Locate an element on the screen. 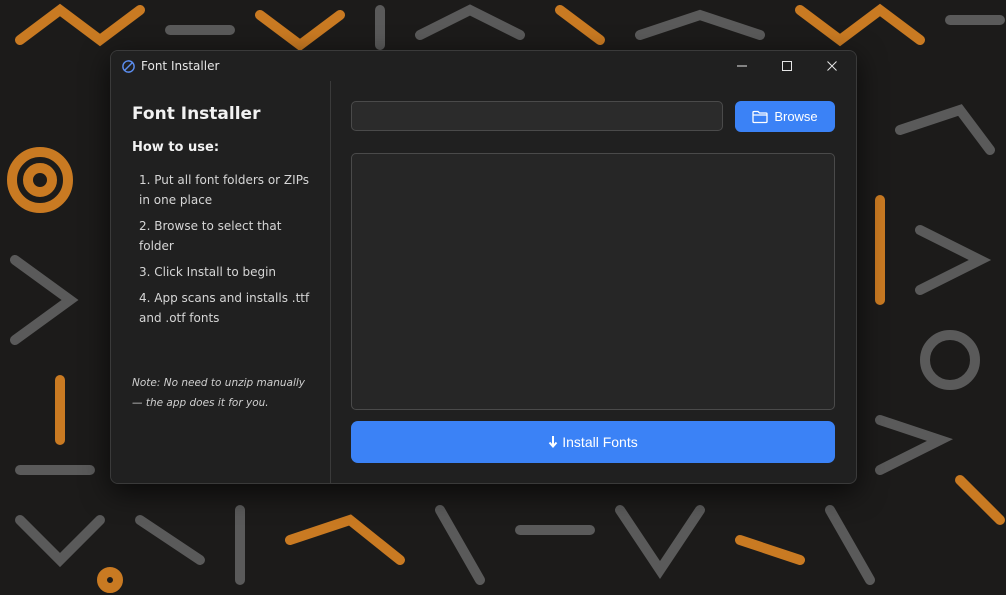 The width and height of the screenshot is (1006, 595). sidebar-title: Font Installer is located at coordinates (196, 114).